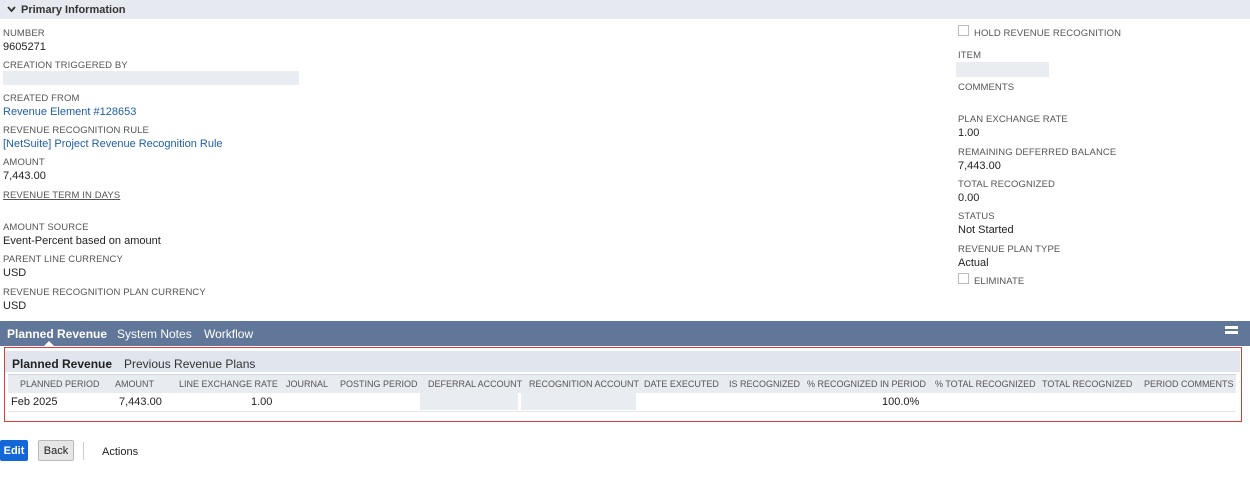 The image size is (1250, 484). What do you see at coordinates (24, 162) in the screenshot?
I see `amount-label: AMOUNT` at bounding box center [24, 162].